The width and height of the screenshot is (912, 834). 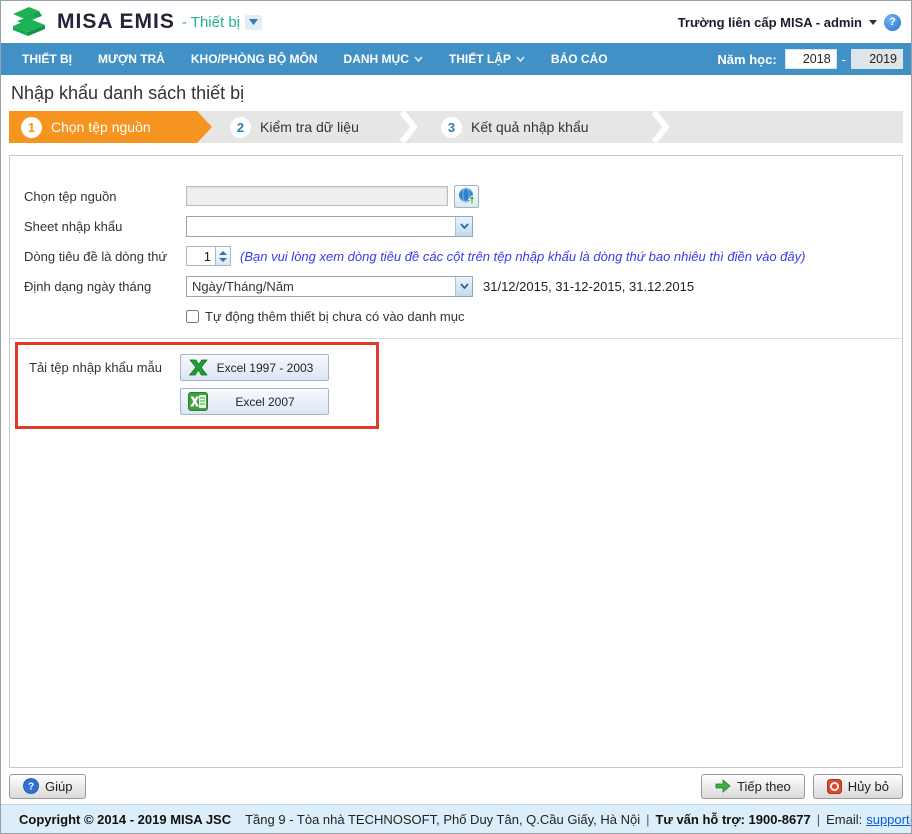 What do you see at coordinates (59, 786) in the screenshot?
I see `help-label: Giúp` at bounding box center [59, 786].